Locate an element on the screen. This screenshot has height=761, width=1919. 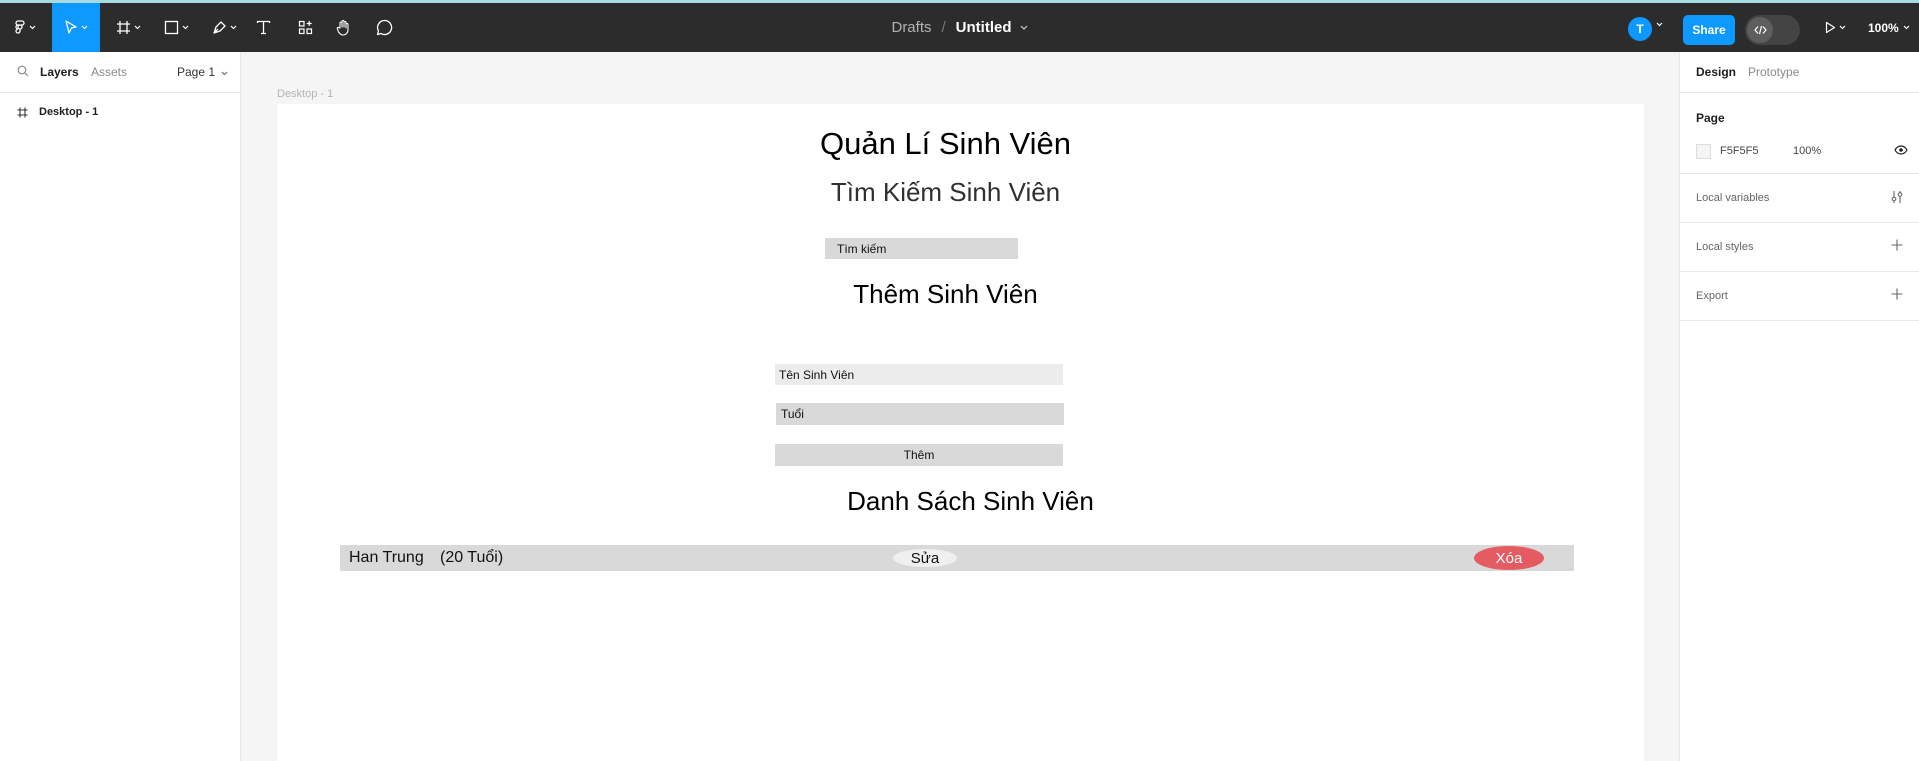
page-fill-opacity: 100% is located at coordinates (1807, 151).